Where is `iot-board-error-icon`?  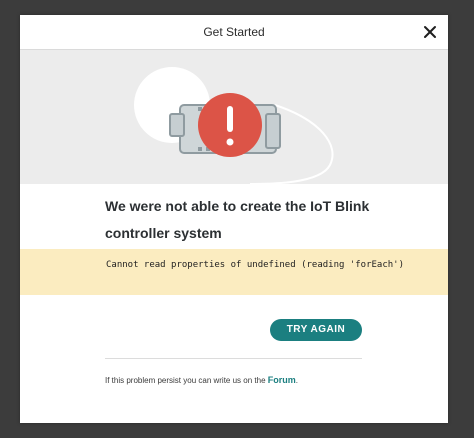 iot-board-error-icon is located at coordinates (234, 125).